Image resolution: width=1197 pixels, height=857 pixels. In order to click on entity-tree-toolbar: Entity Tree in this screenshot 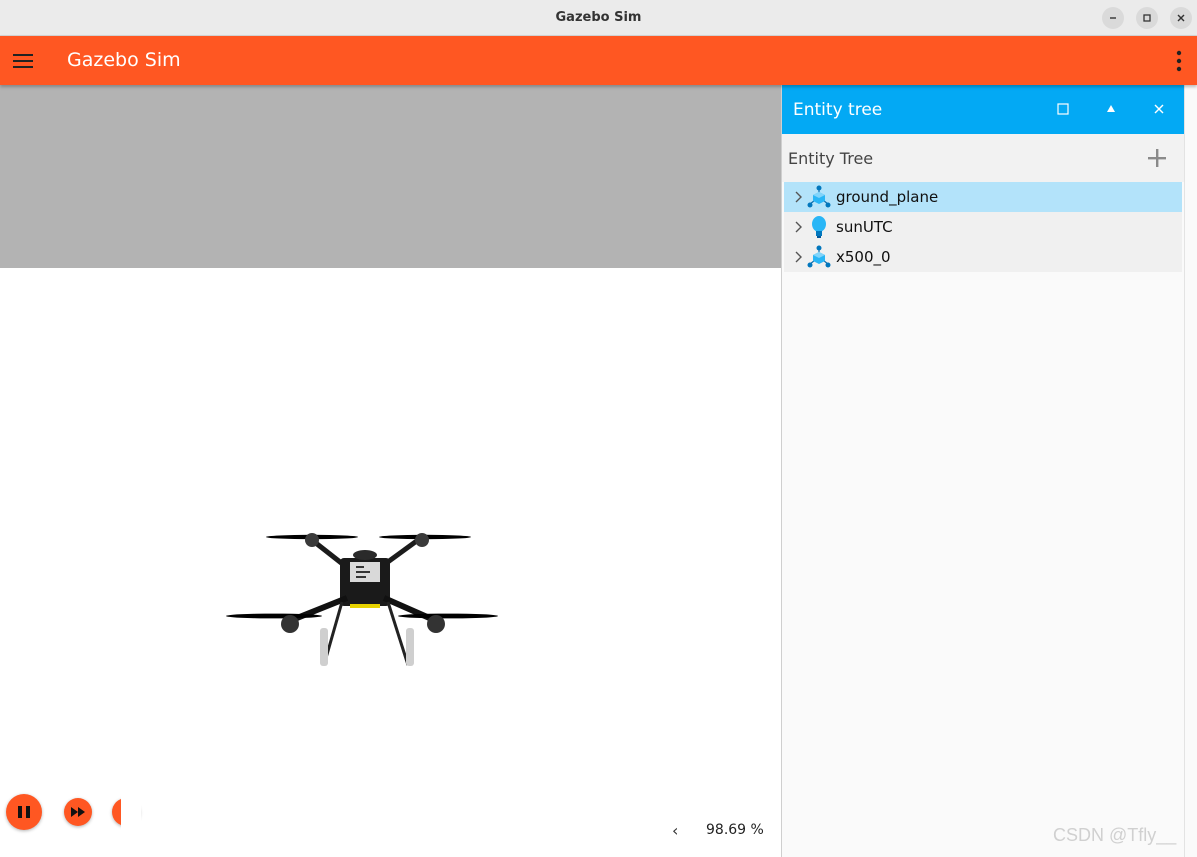, I will do `click(983, 158)`.